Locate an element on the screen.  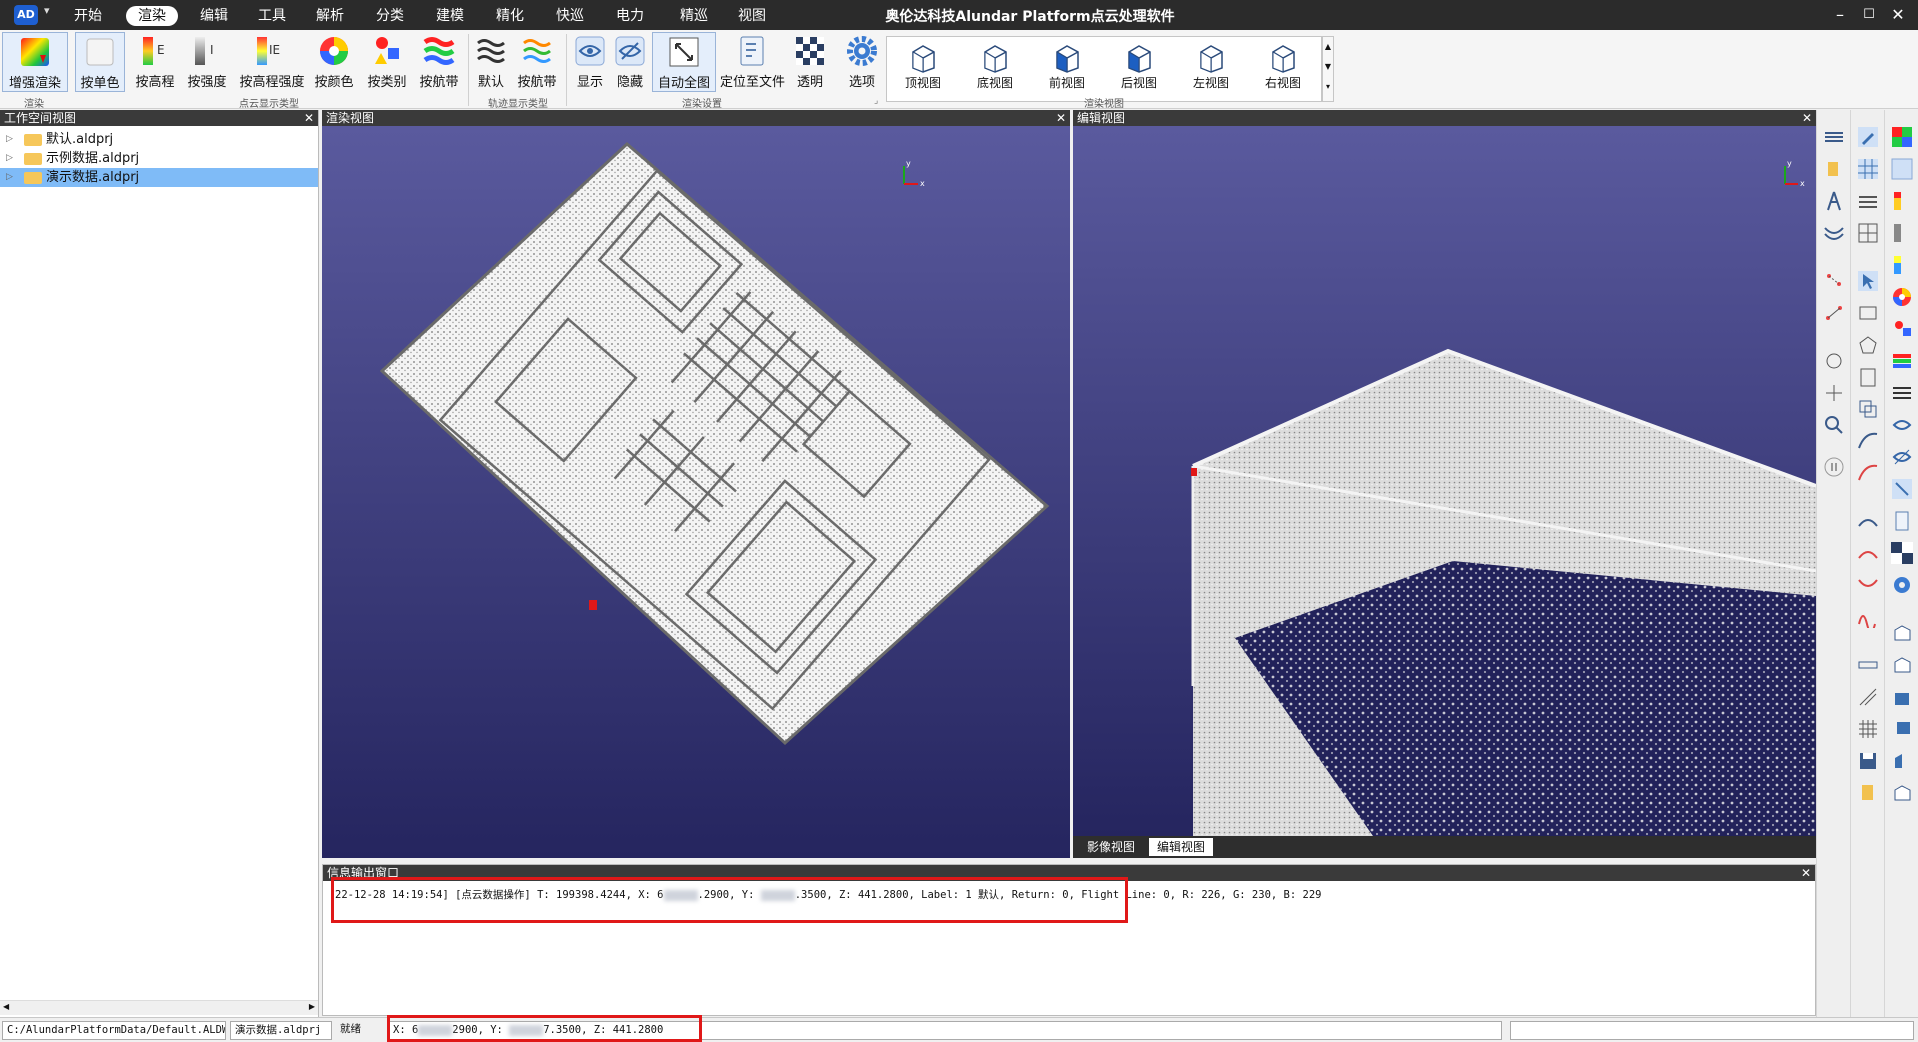
menu-7: 精化 is located at coordinates (510, 16).